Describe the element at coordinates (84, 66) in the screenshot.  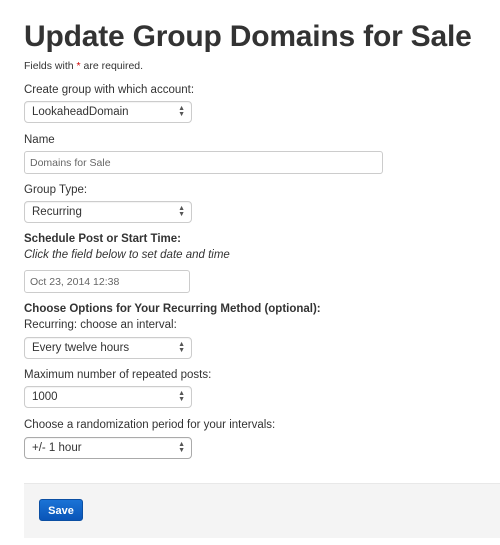
I see `required-note: Fields with * are required.` at that location.